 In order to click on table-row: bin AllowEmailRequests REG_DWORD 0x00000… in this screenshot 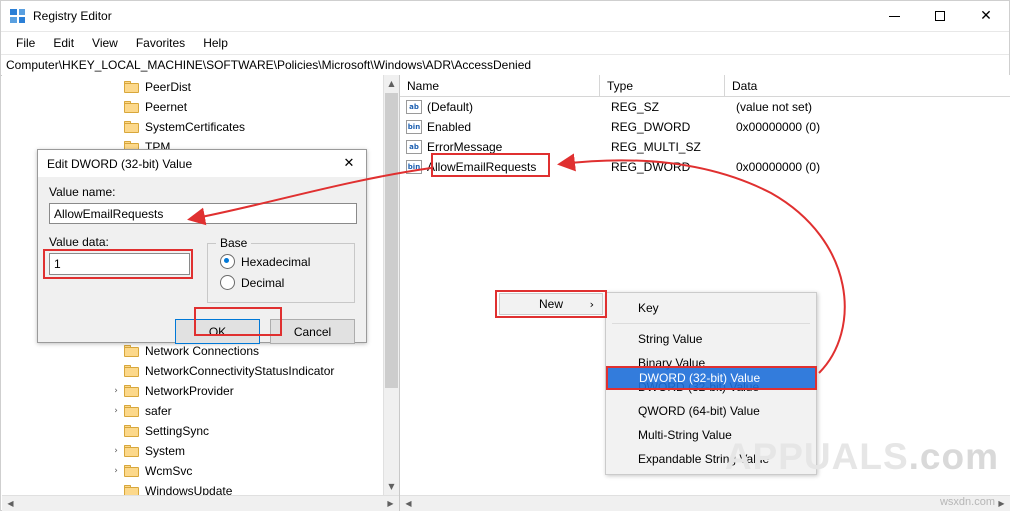, I will do `click(705, 167)`.